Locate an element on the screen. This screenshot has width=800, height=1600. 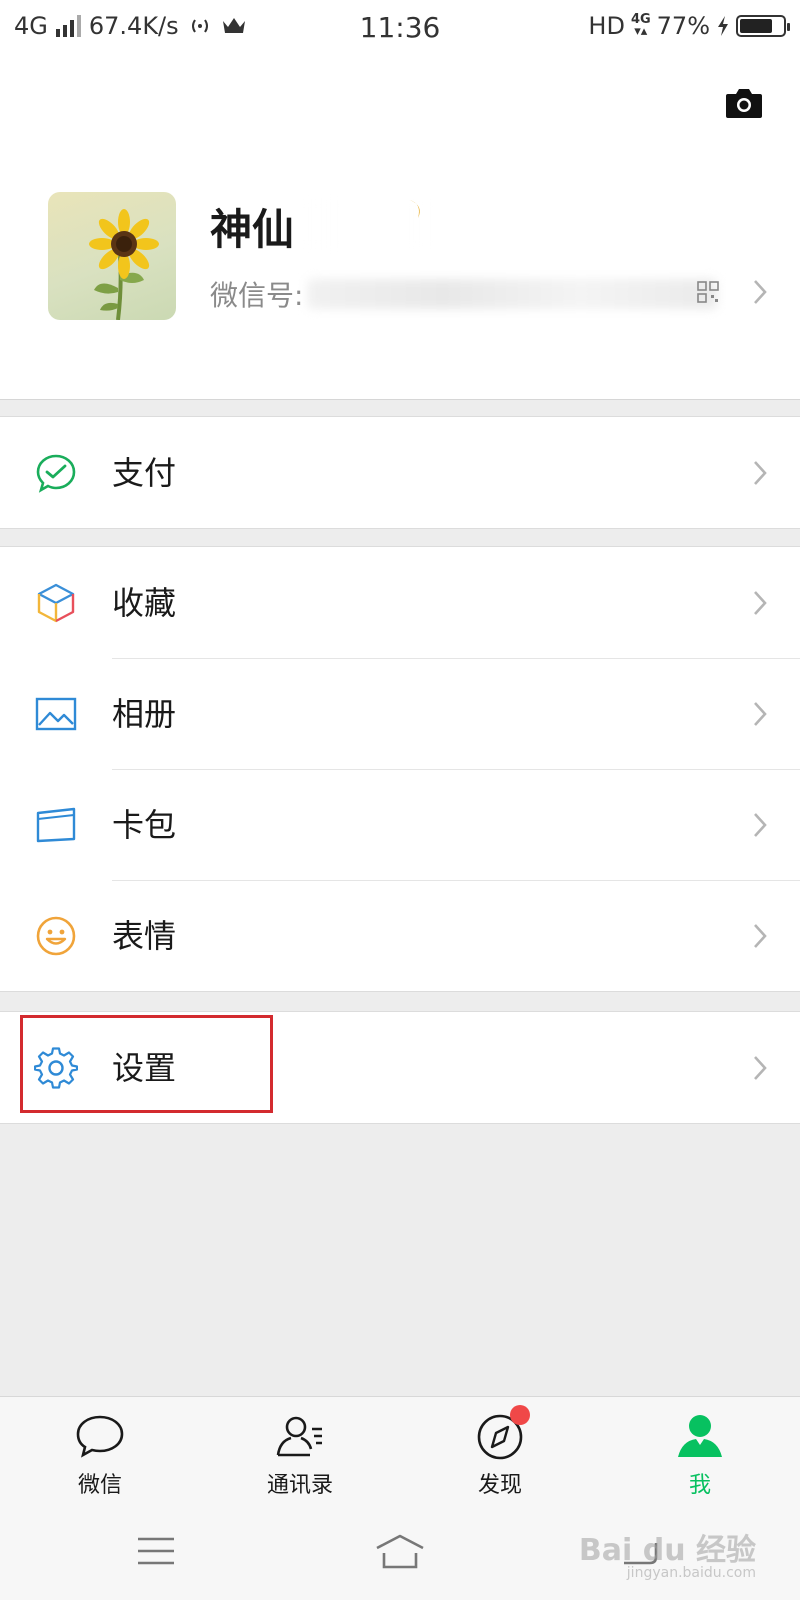
network-type: 4G is located at coordinates (31, 26).